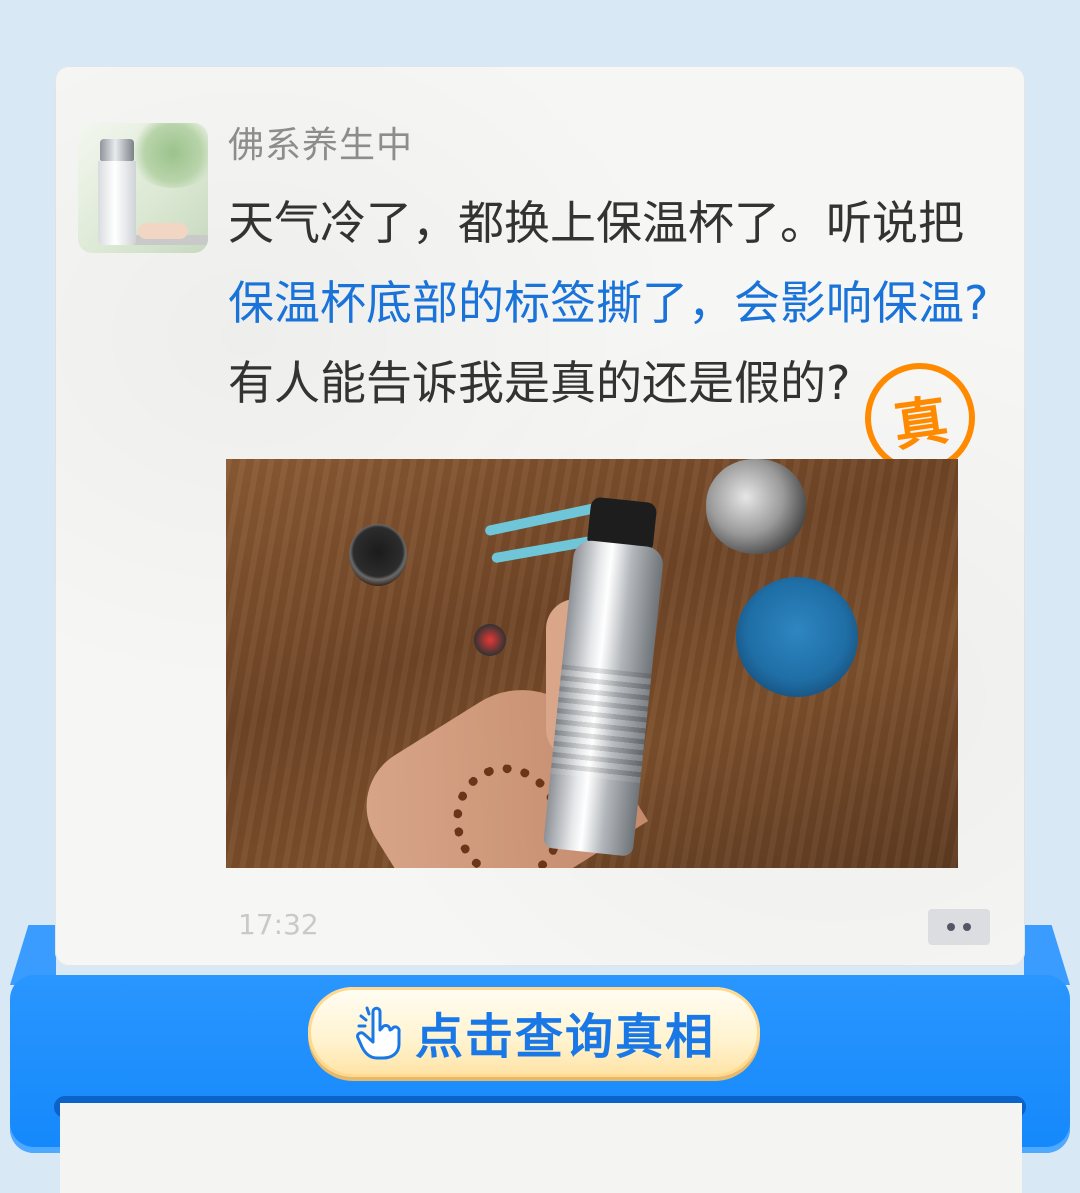 Image resolution: width=1080 pixels, height=1193 pixels. What do you see at coordinates (490, 640) in the screenshot?
I see `burner-decoration` at bounding box center [490, 640].